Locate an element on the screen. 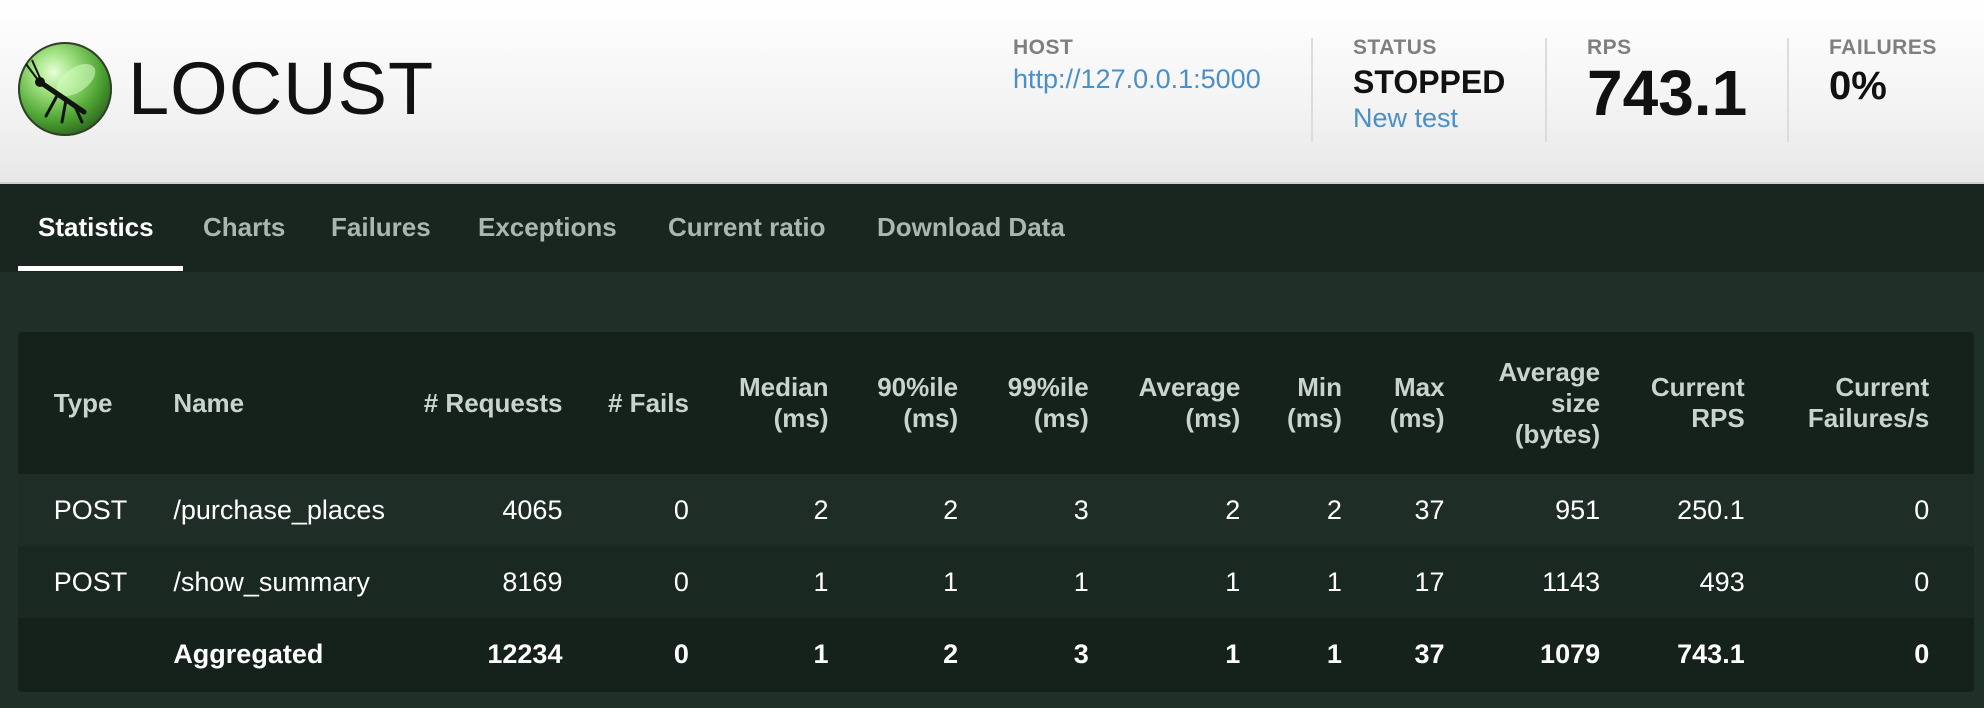  cell-requests: 12234 is located at coordinates (473, 654).